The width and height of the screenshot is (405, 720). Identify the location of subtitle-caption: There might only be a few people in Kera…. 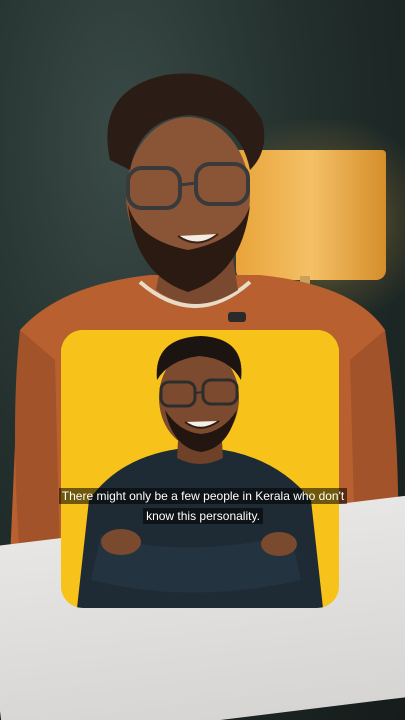
(203, 506).